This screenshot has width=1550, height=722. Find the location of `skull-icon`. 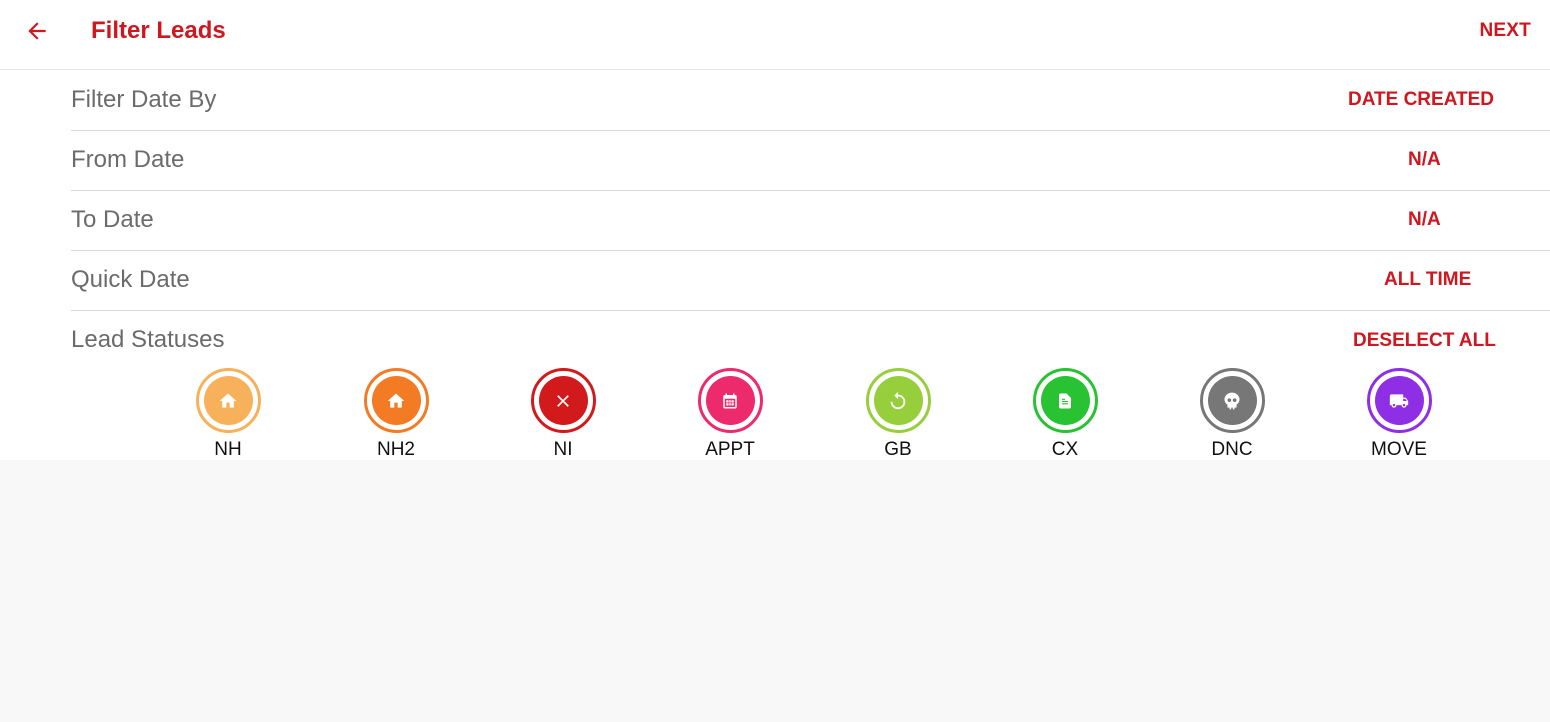

skull-icon is located at coordinates (1232, 400).